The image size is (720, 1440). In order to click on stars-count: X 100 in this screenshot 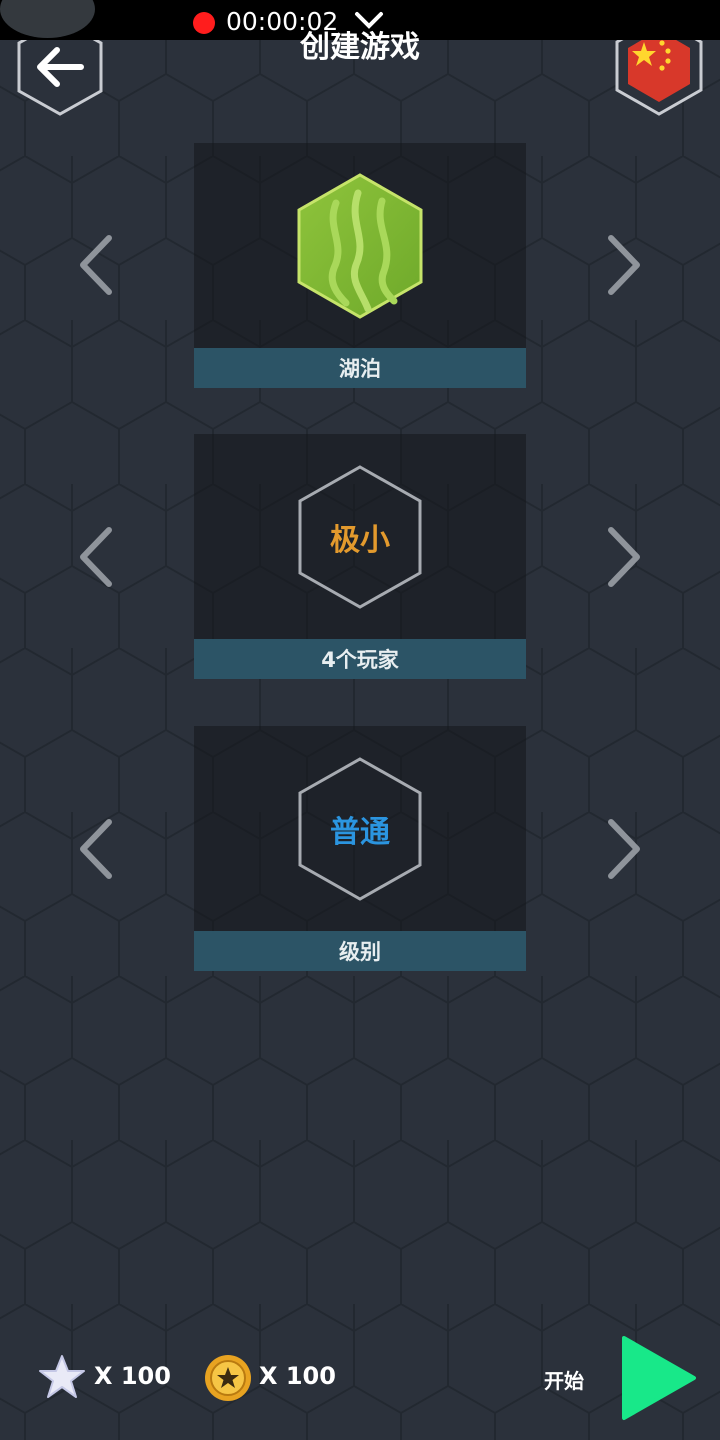, I will do `click(132, 1376)`.